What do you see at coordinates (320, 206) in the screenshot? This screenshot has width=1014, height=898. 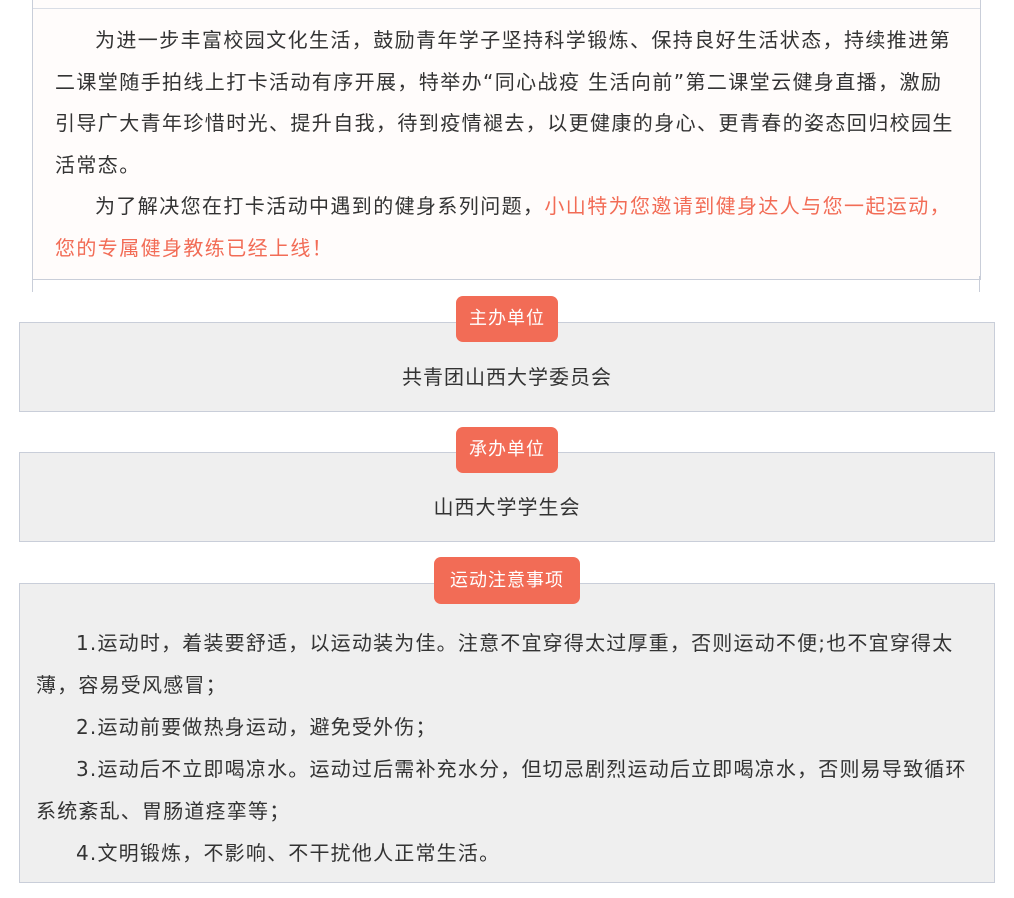 I see `intro-paragraph-2-plain: 为了解决您在打卡活动中遇到的健身系列问题，` at bounding box center [320, 206].